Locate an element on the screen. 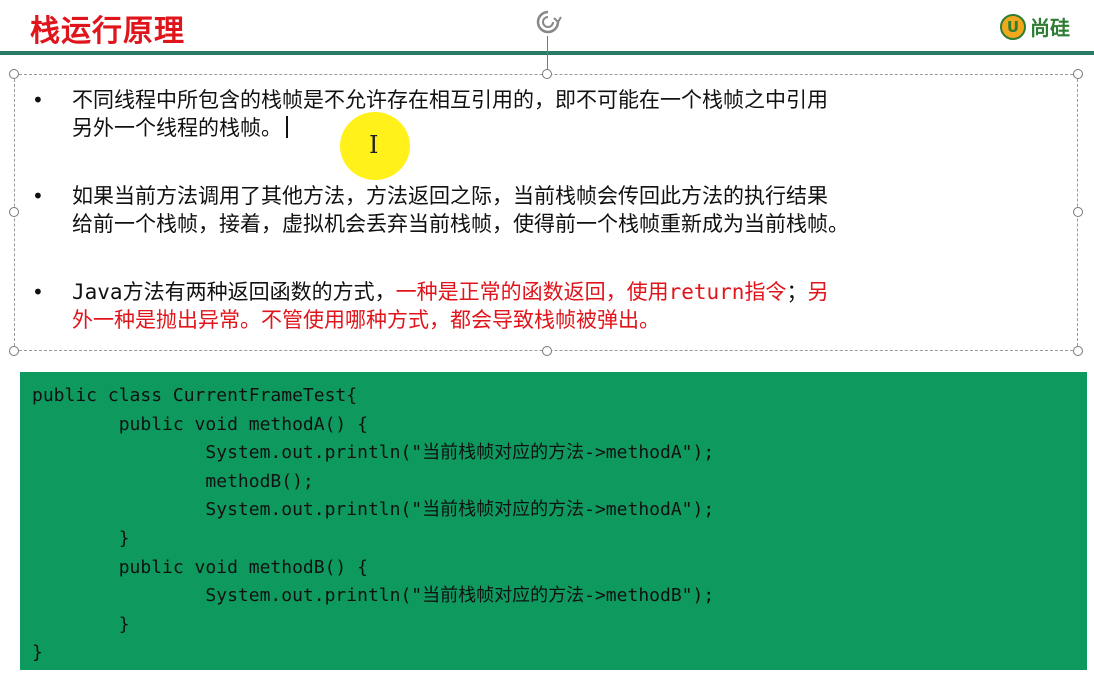 The width and height of the screenshot is (1094, 678). resize-handle-bottom-right is located at coordinates (1078, 351).